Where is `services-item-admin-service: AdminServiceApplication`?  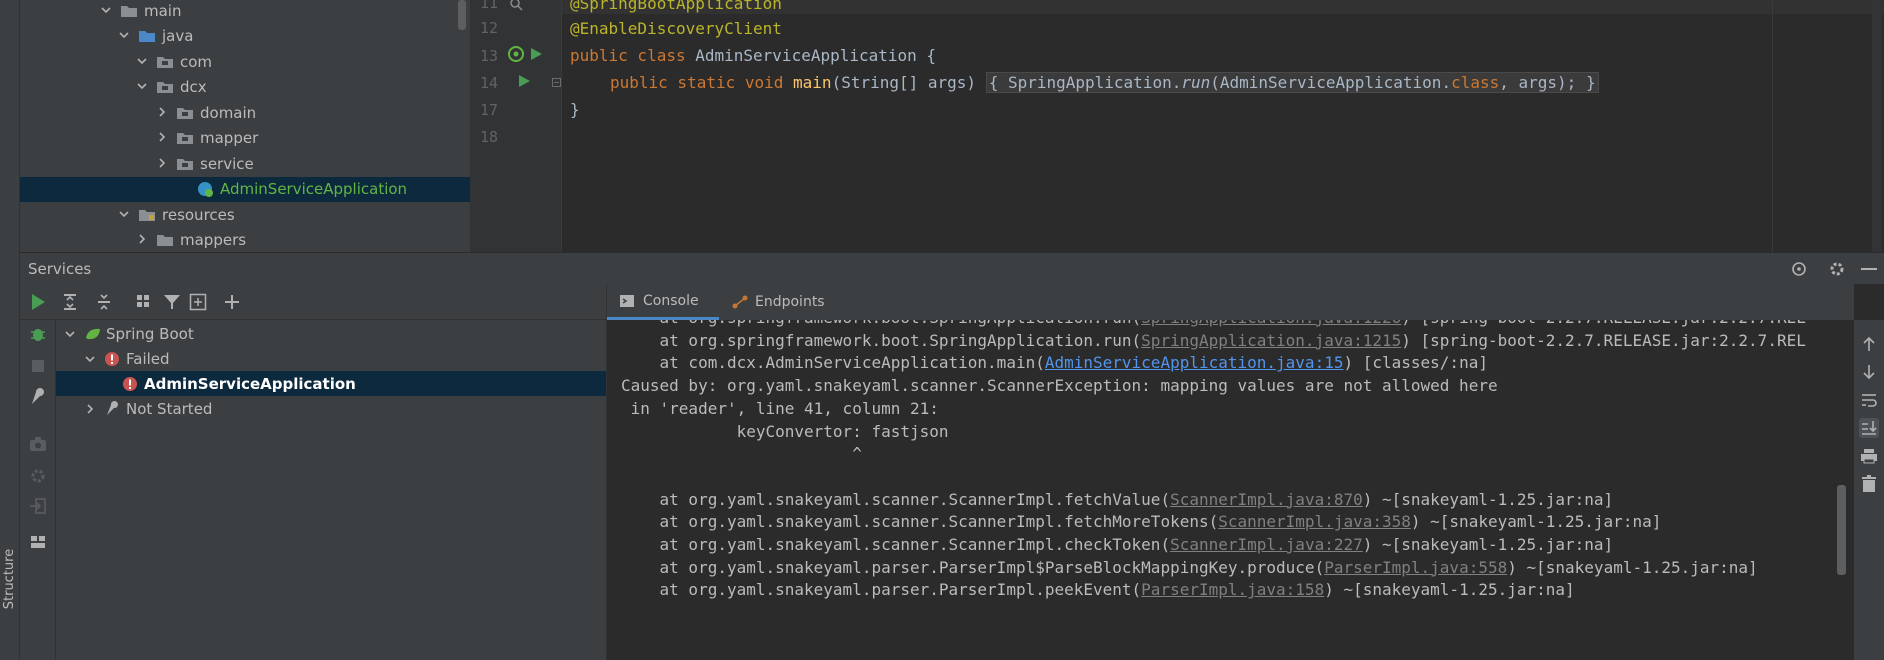 services-item-admin-service: AdminServiceApplication is located at coordinates (331, 383).